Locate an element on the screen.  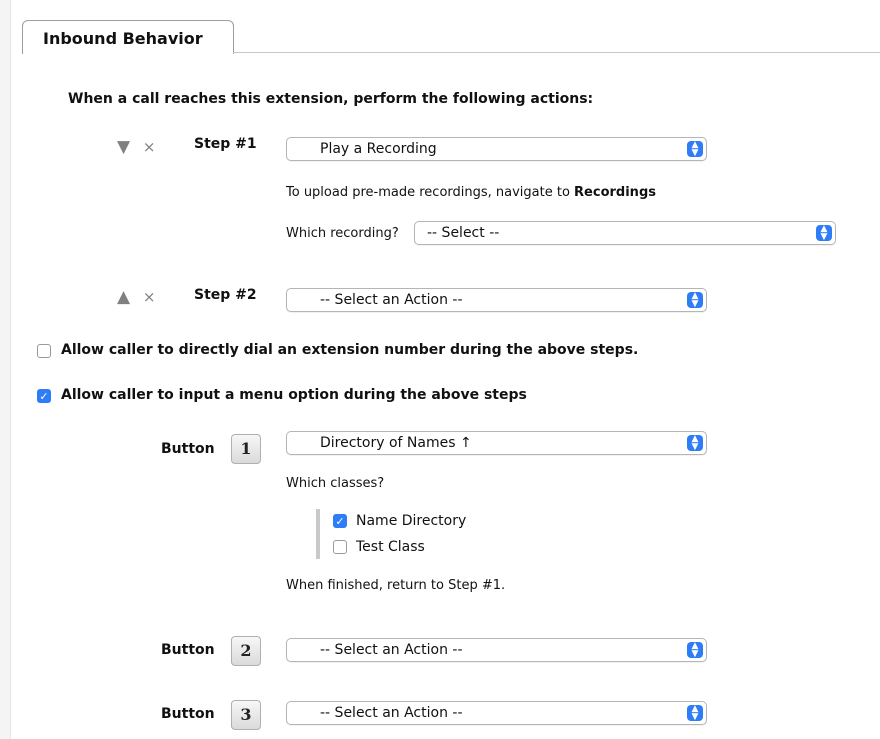
class-test-class-checkbox is located at coordinates (340, 547).